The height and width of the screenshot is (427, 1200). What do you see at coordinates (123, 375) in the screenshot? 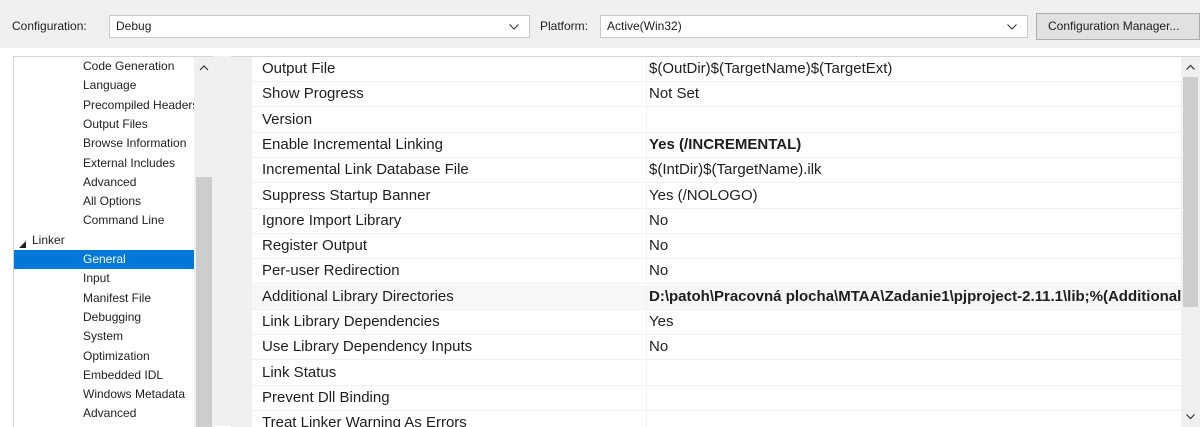
I see `tree-item-label: Embedded IDL` at bounding box center [123, 375].